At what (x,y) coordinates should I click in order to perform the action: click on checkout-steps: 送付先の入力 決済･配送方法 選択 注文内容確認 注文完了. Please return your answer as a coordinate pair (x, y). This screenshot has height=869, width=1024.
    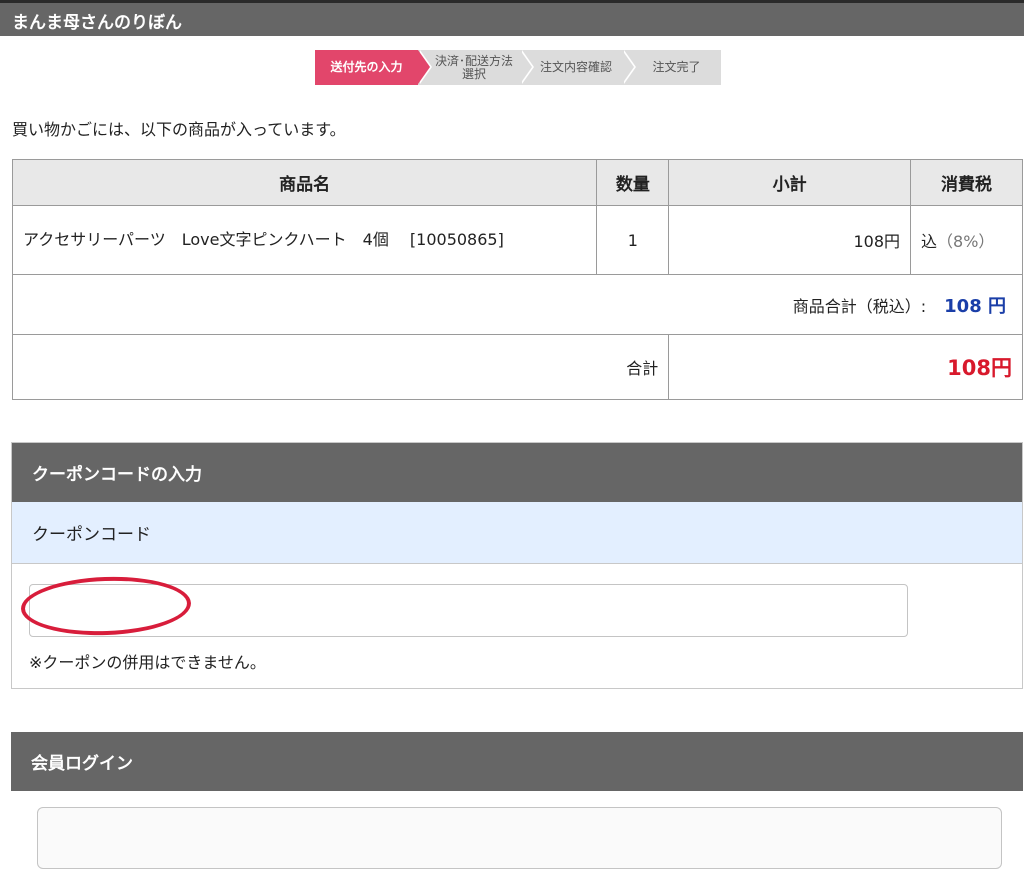
    Looking at the image, I should click on (518, 67).